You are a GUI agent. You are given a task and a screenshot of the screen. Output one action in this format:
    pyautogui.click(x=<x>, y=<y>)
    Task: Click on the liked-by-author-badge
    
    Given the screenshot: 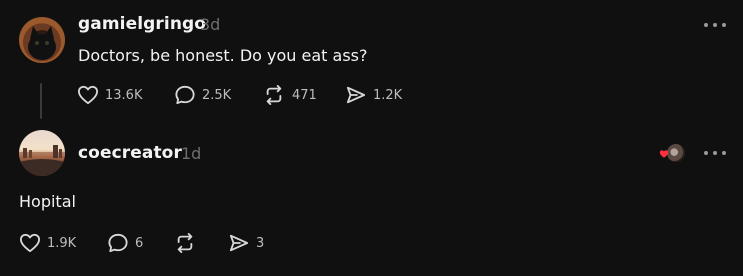 What is the action you would take?
    pyautogui.click(x=672, y=153)
    